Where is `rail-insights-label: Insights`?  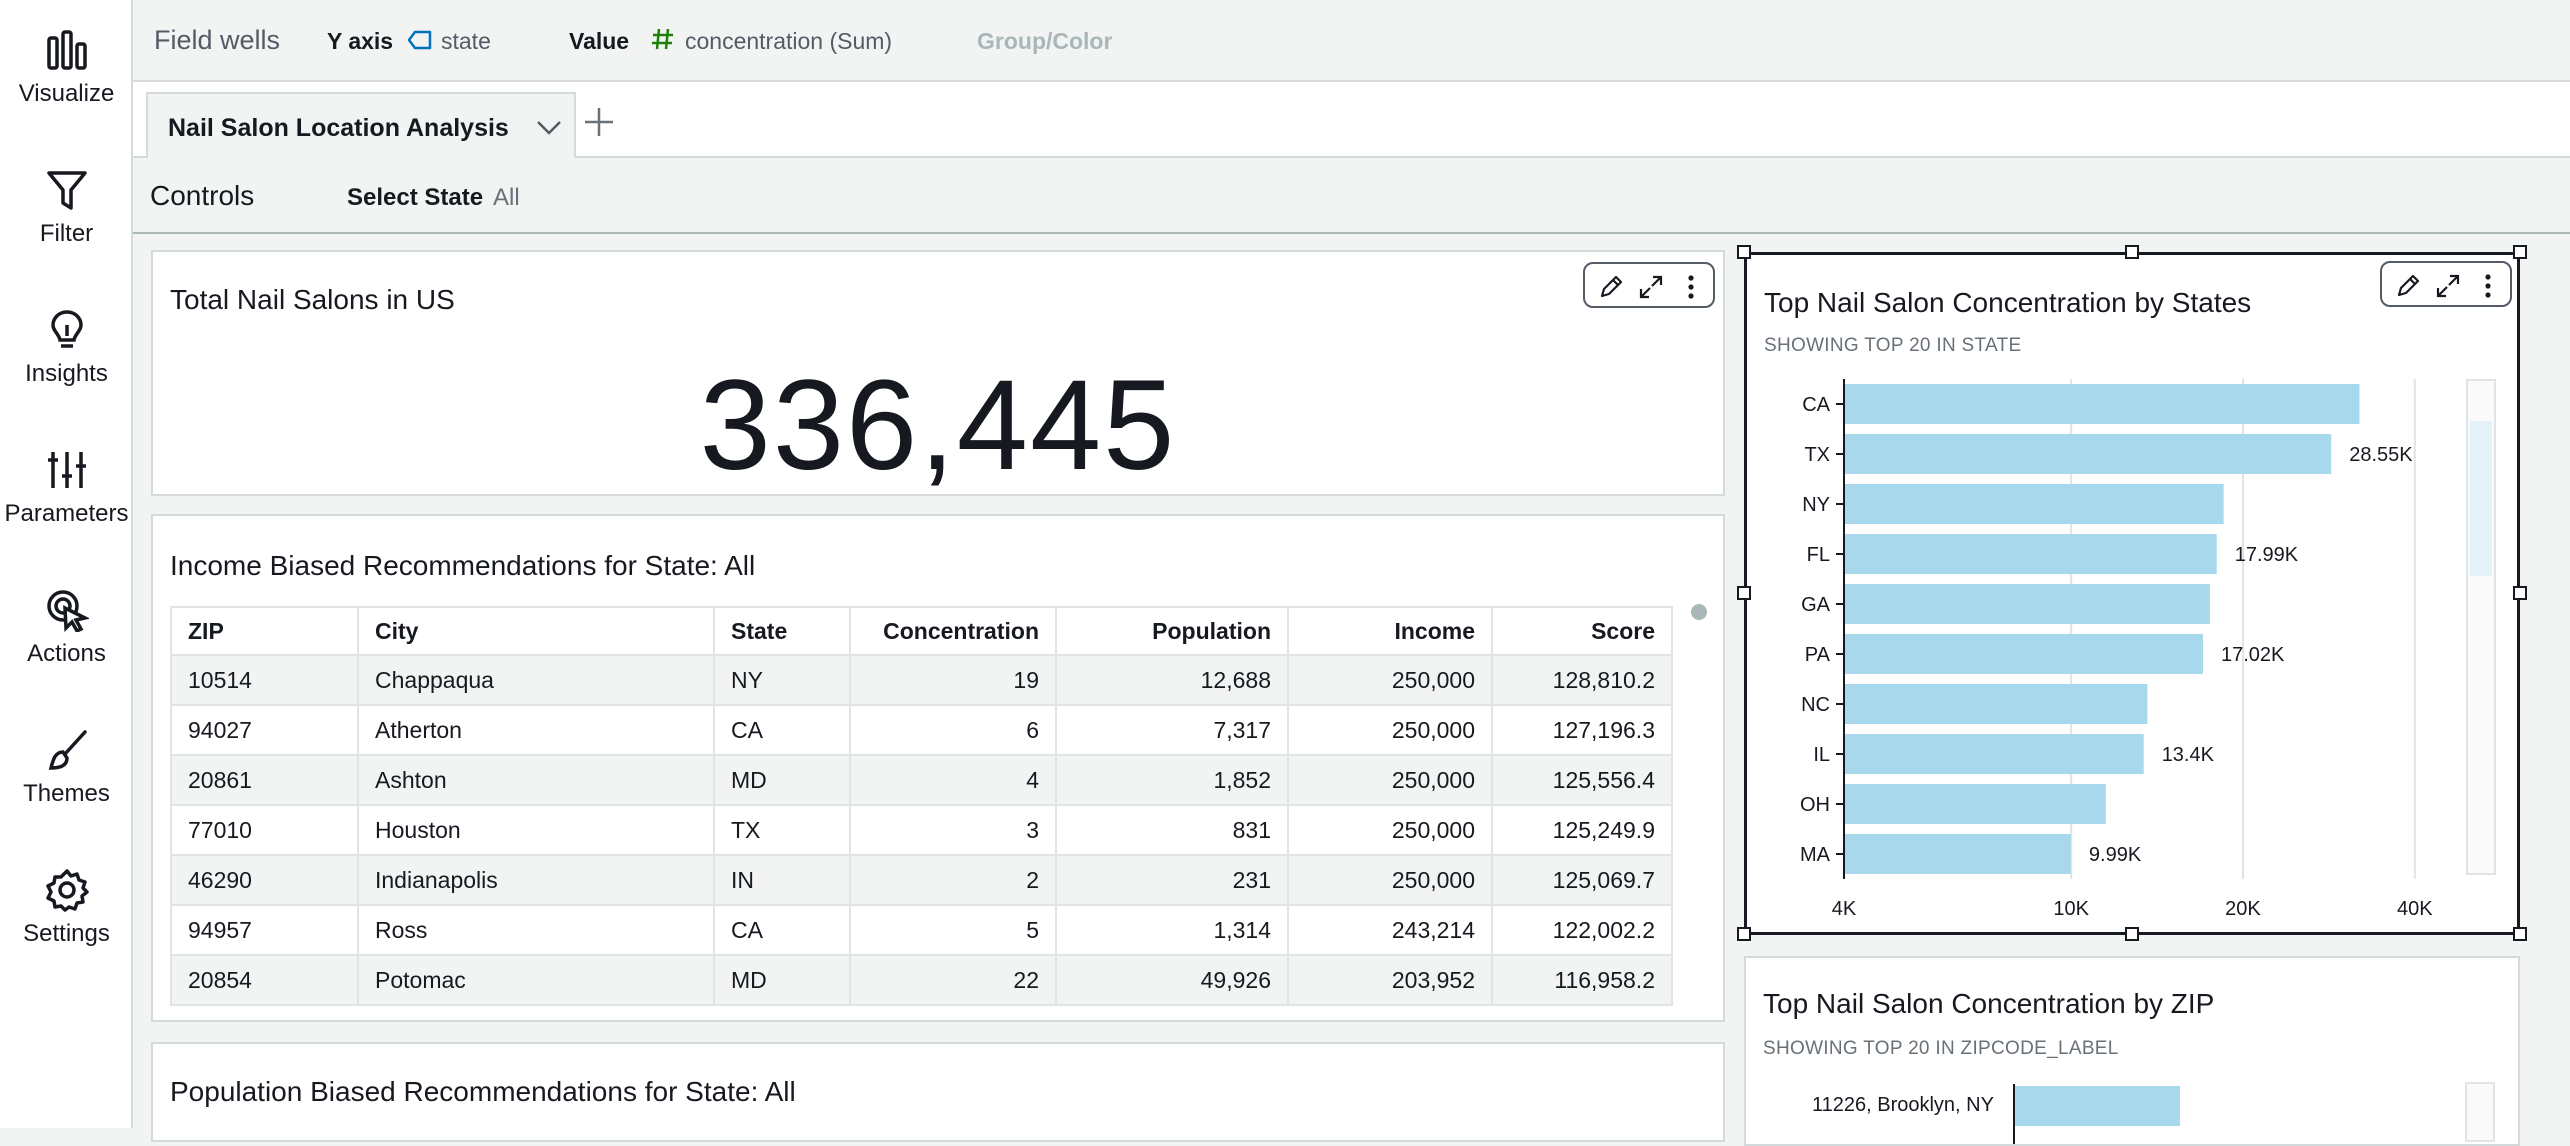 rail-insights-label: Insights is located at coordinates (66, 373).